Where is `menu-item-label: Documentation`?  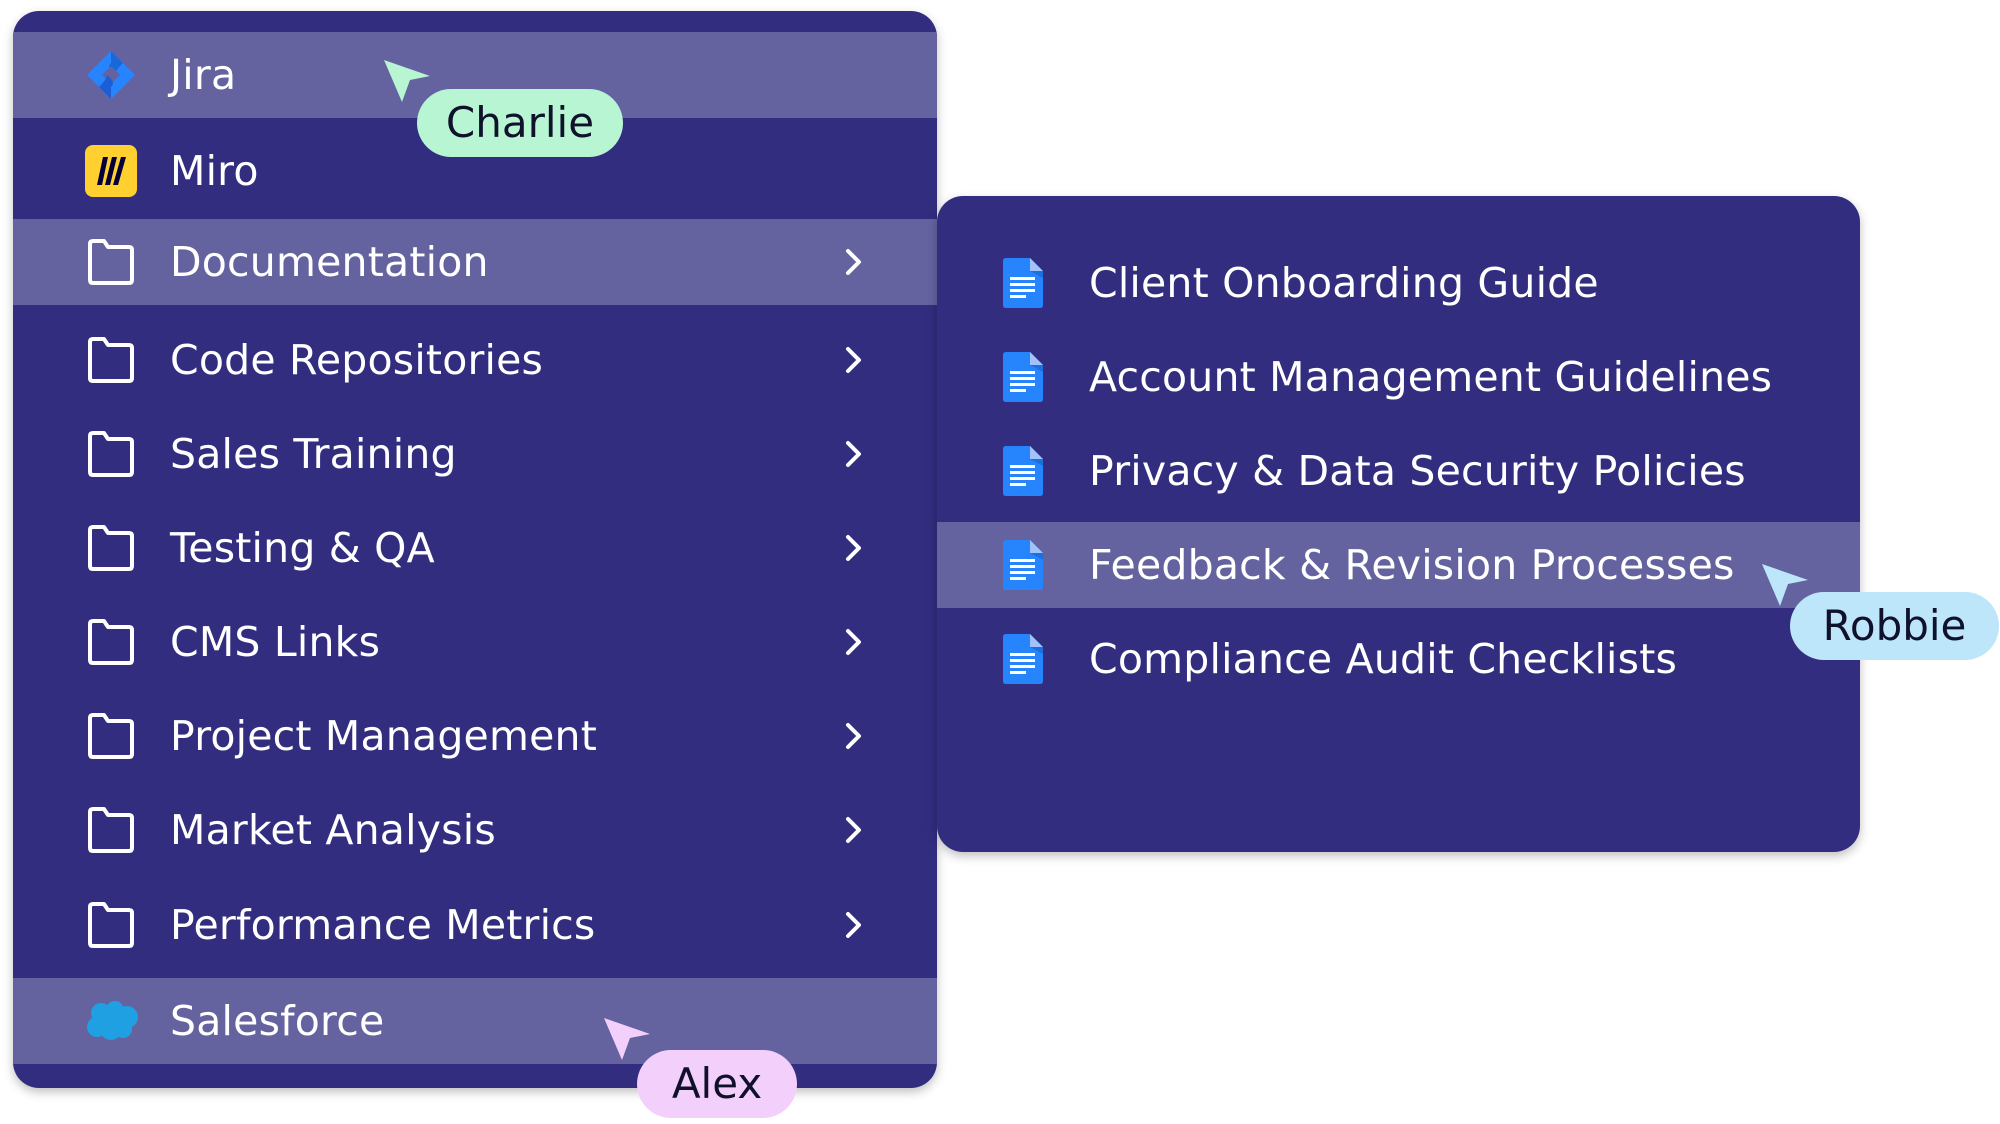
menu-item-label: Documentation is located at coordinates (329, 262).